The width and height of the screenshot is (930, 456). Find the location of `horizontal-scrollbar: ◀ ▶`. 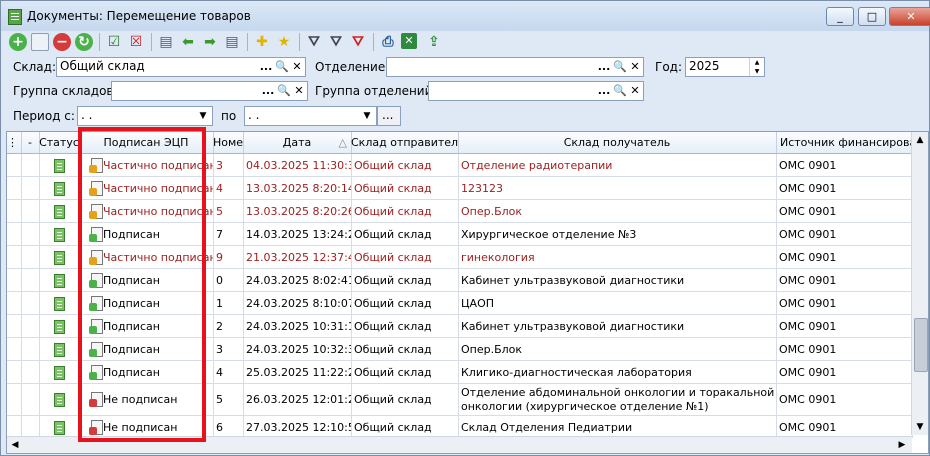

horizontal-scrollbar: ◀ ▶ is located at coordinates (459, 444).